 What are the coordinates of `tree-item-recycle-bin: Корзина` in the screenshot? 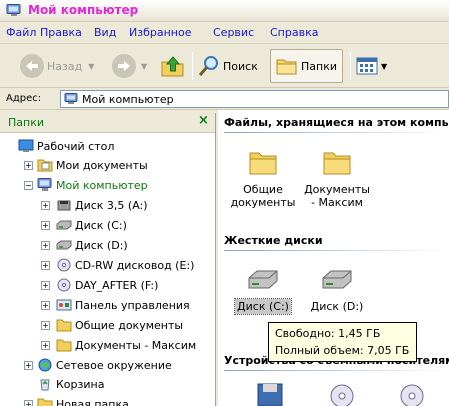 It's located at (70, 384).